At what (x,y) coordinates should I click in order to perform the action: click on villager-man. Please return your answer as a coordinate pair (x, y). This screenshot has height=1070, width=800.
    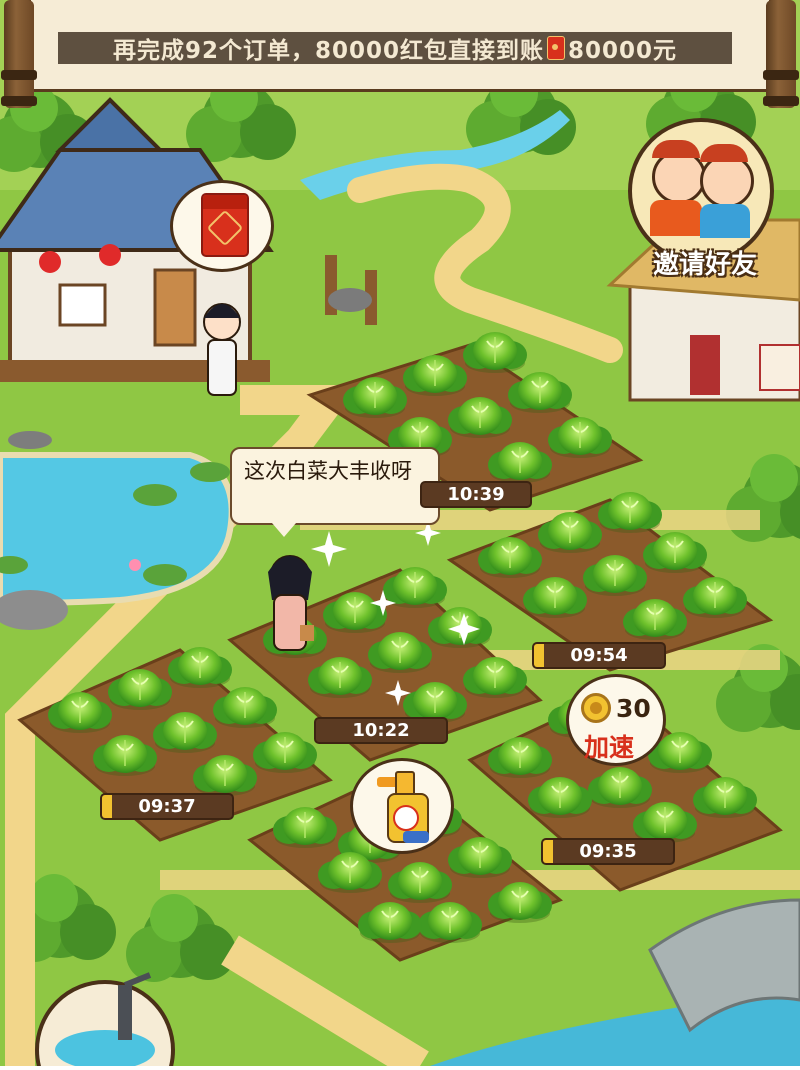
    Looking at the image, I should click on (222, 349).